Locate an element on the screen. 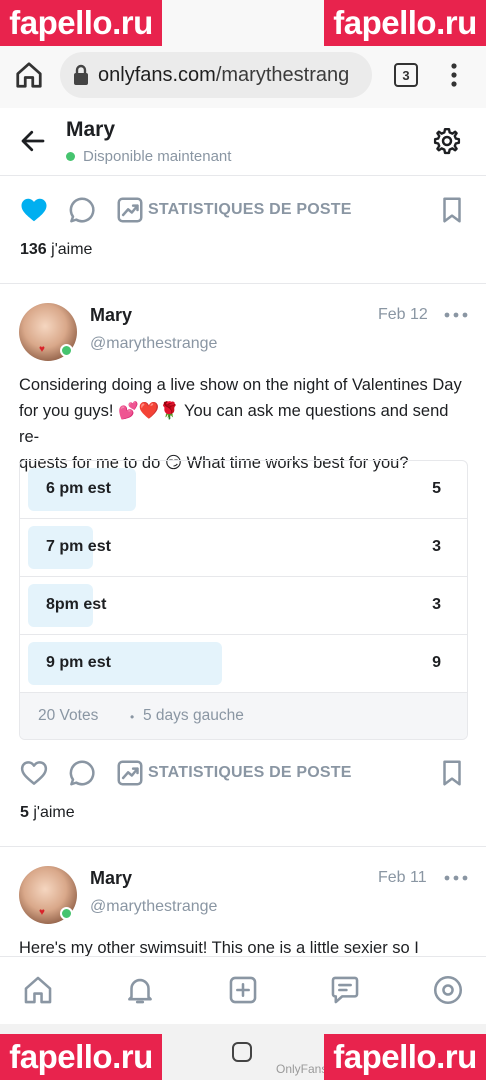  poll-option: 6 pm est 5 is located at coordinates (243, 490).